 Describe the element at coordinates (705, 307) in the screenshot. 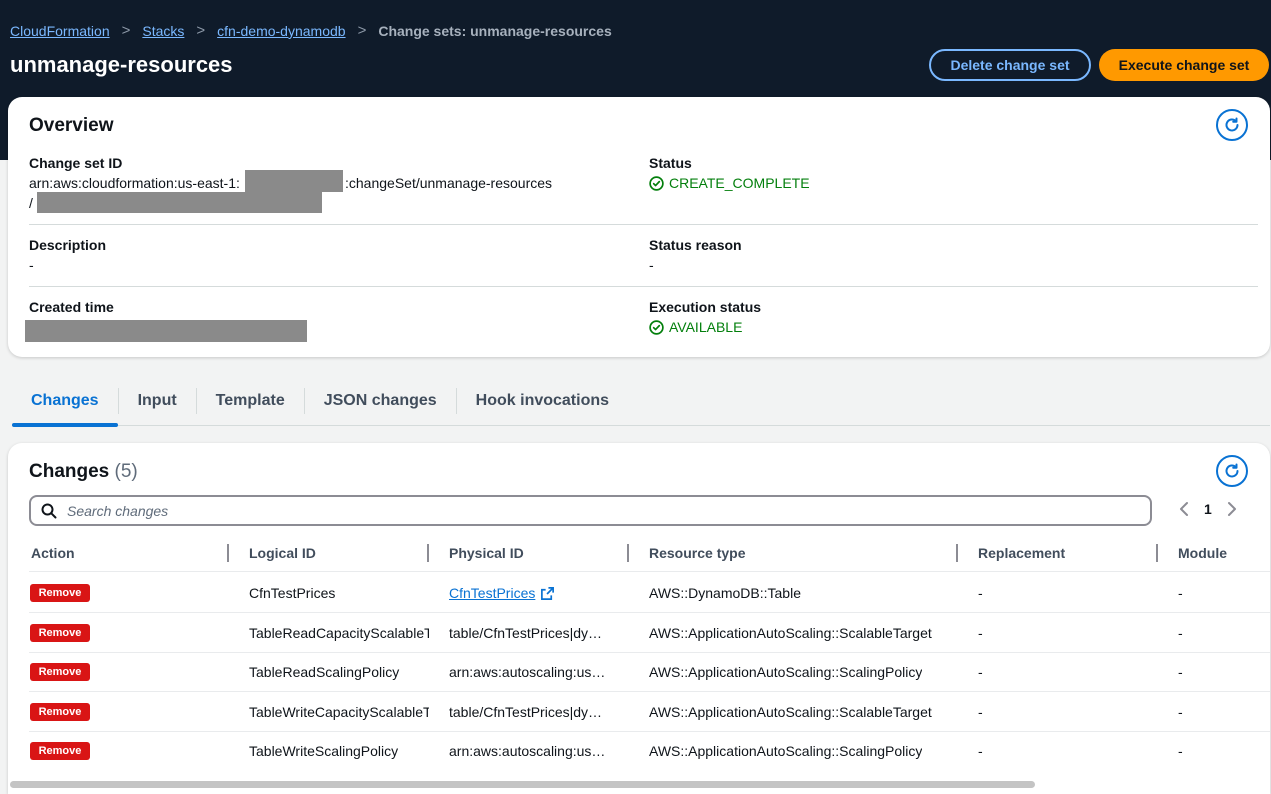

I see `execution-status-label: Execution status` at that location.